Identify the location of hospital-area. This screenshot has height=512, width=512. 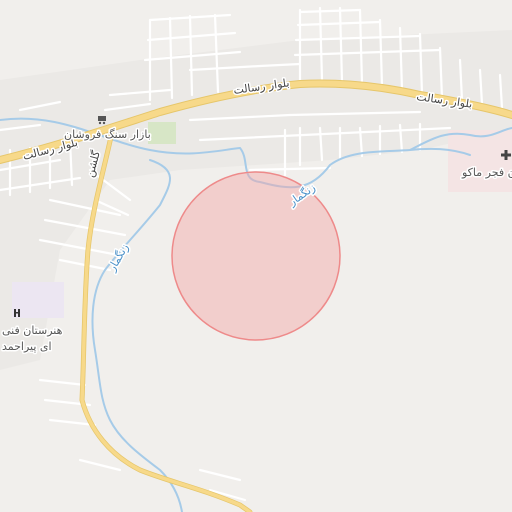
(480, 161).